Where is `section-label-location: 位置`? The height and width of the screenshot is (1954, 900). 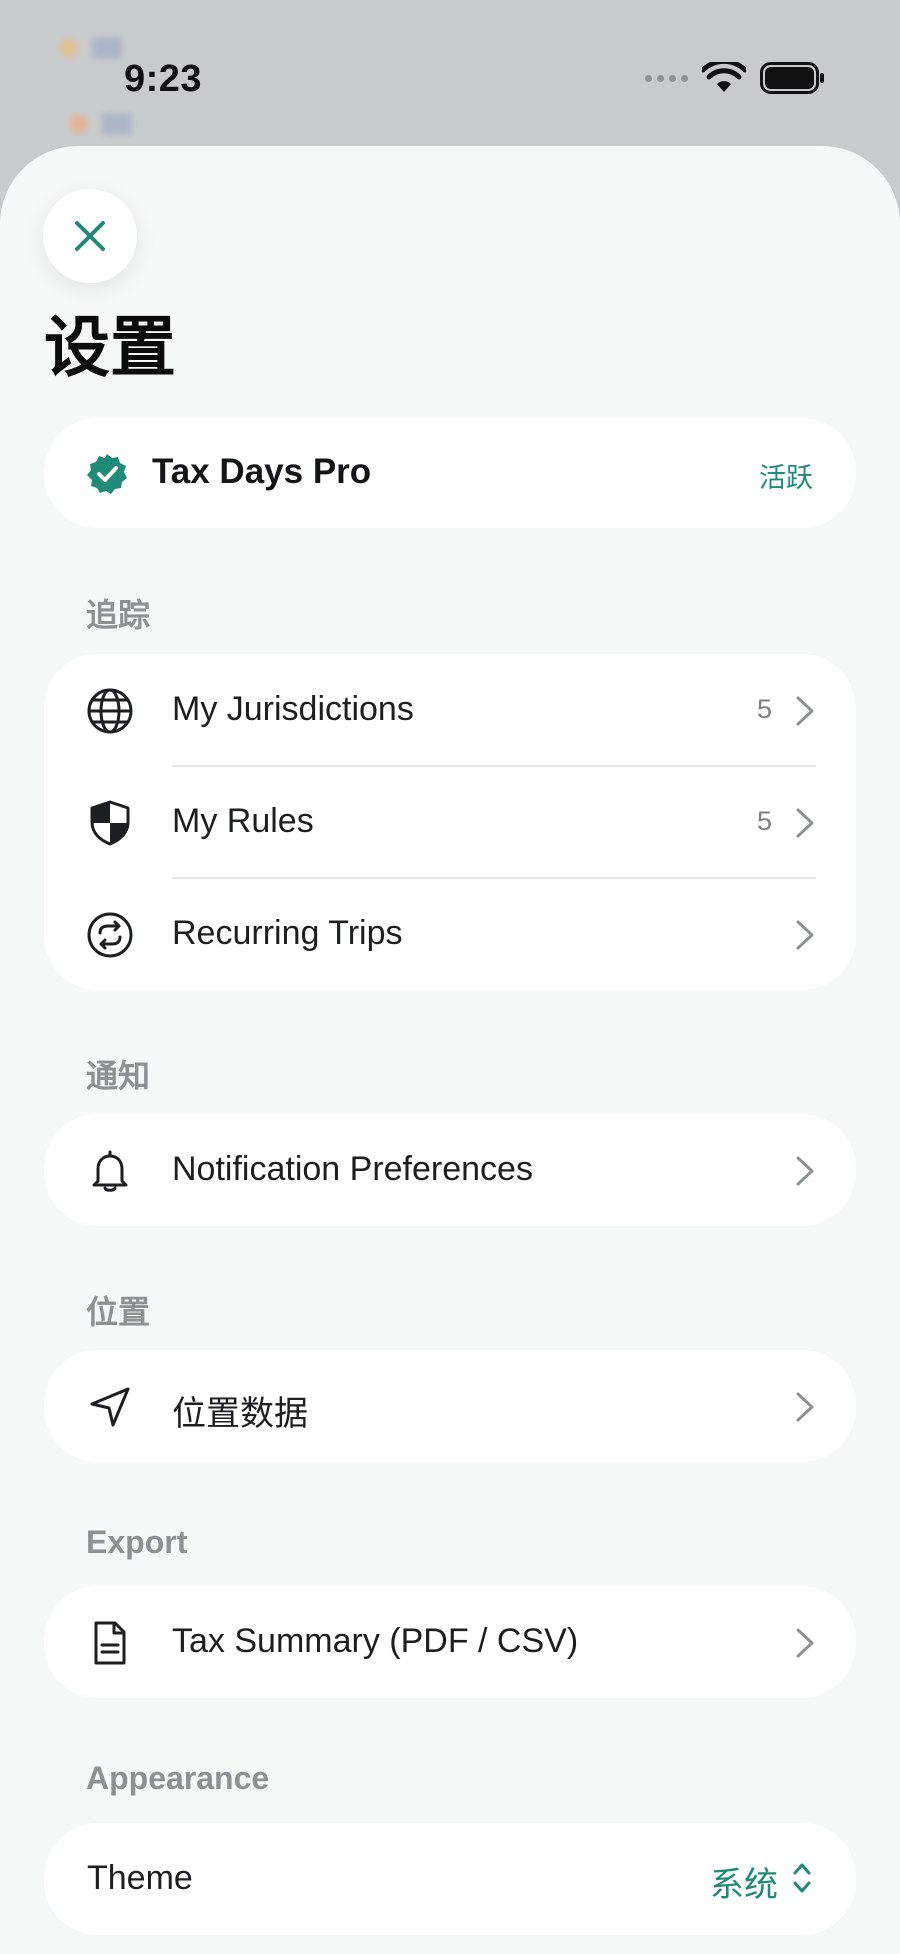
section-label-location: 位置 is located at coordinates (118, 1312).